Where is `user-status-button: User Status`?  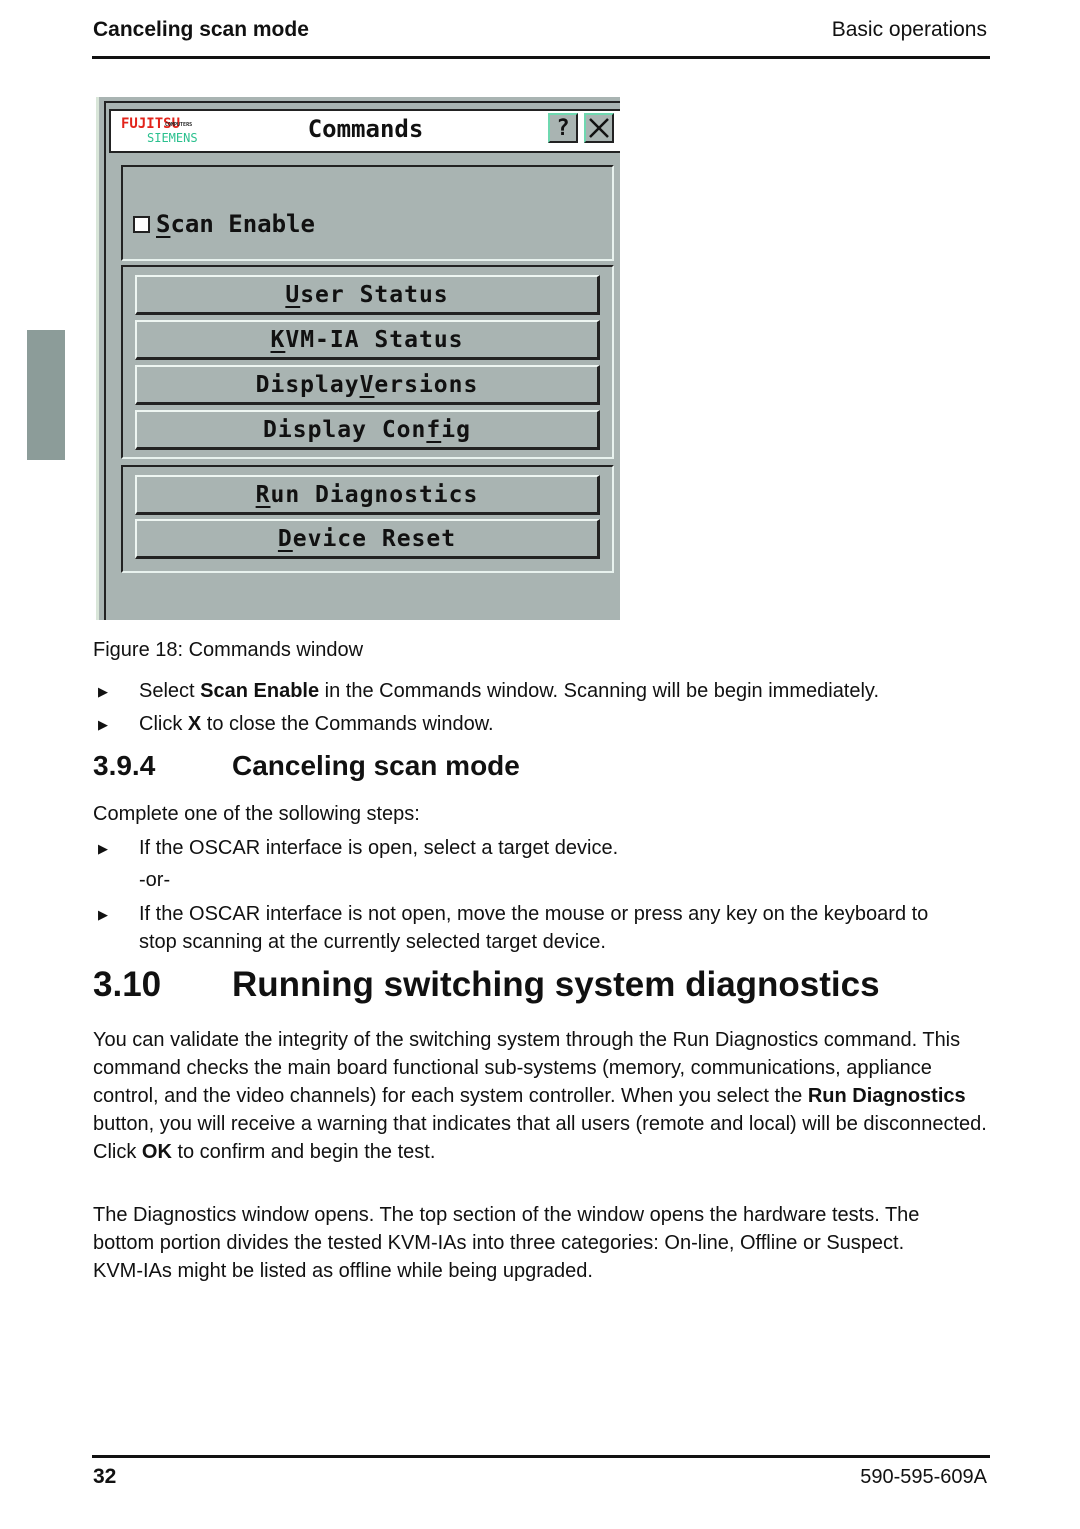 user-status-button: User Status is located at coordinates (367, 295).